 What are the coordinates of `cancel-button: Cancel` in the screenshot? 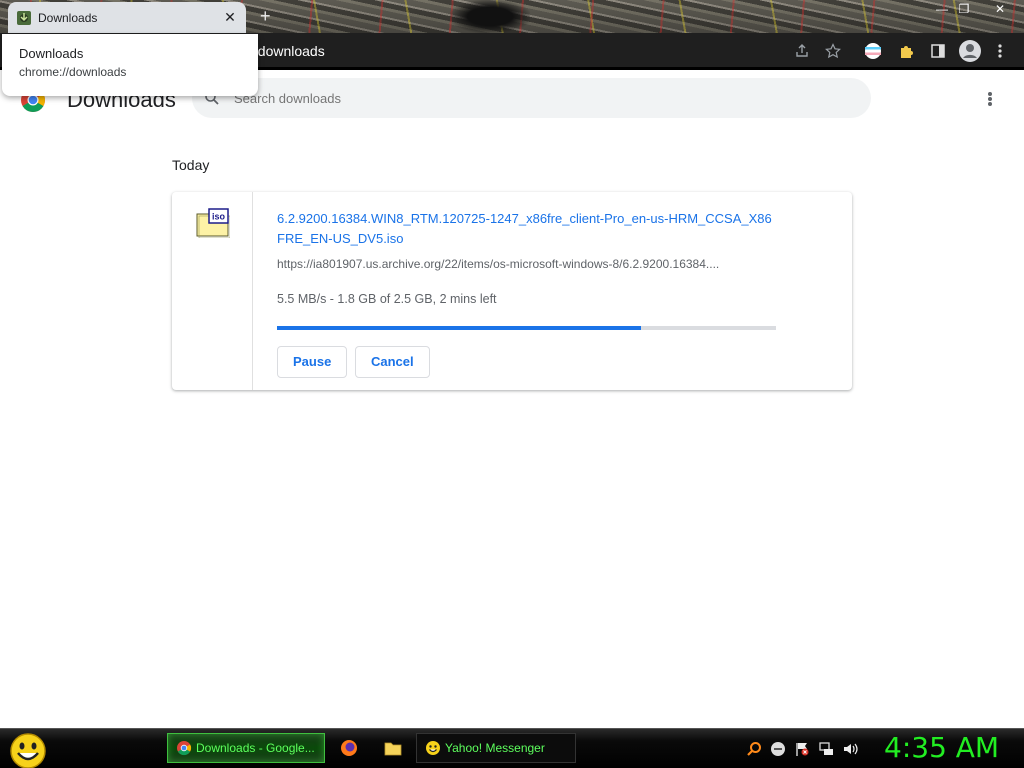 It's located at (392, 362).